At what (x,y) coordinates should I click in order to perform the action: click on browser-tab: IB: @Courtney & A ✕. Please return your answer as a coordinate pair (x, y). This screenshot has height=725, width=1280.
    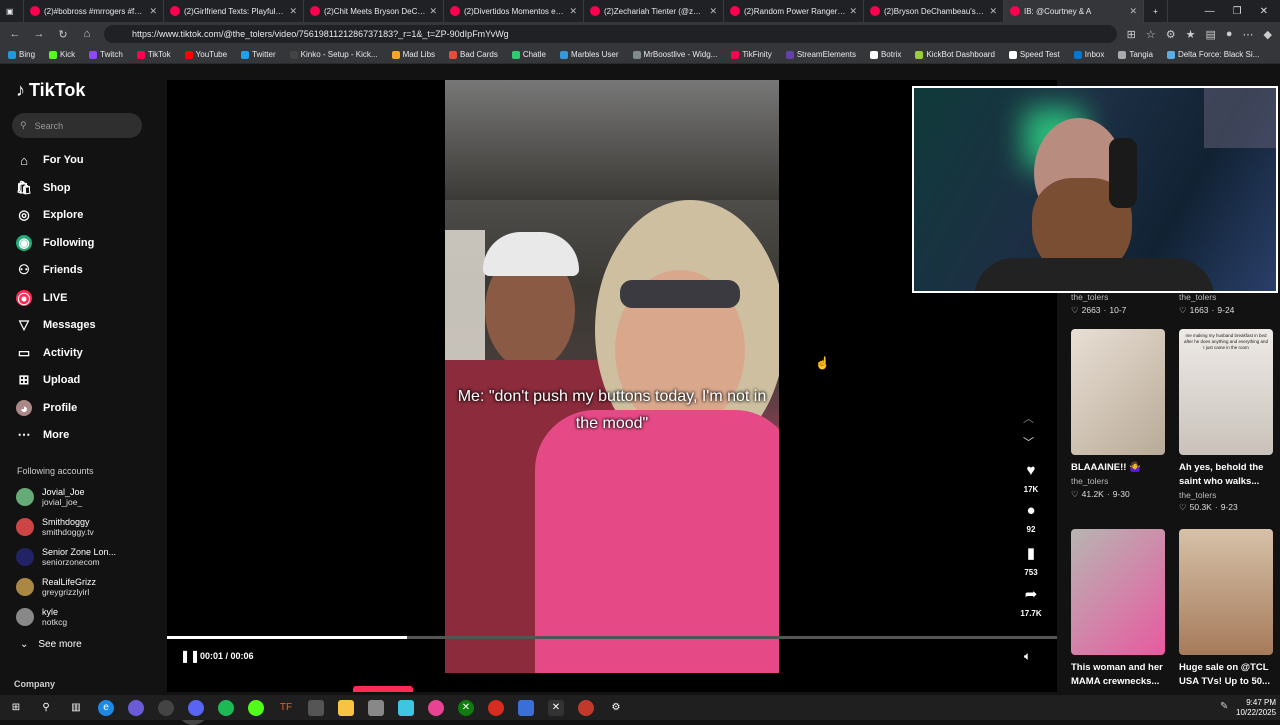
    Looking at the image, I should click on (1074, 11).